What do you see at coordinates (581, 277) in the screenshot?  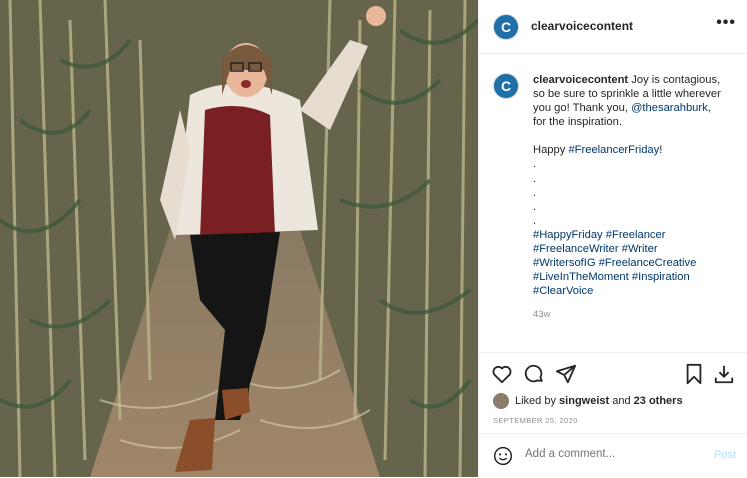 I see `hashtag-liveinthemoment: #LiveInTheMoment` at bounding box center [581, 277].